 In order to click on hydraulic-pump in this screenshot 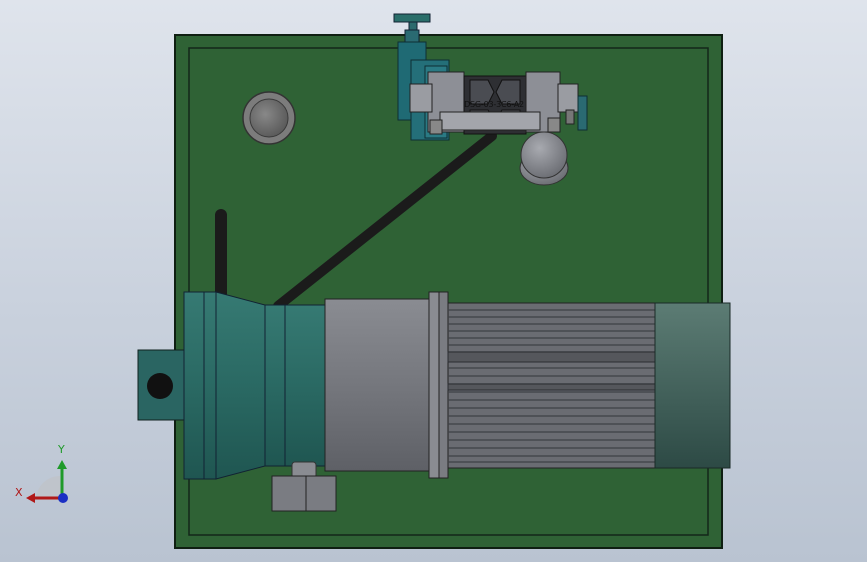, I will do `click(254, 385)`.